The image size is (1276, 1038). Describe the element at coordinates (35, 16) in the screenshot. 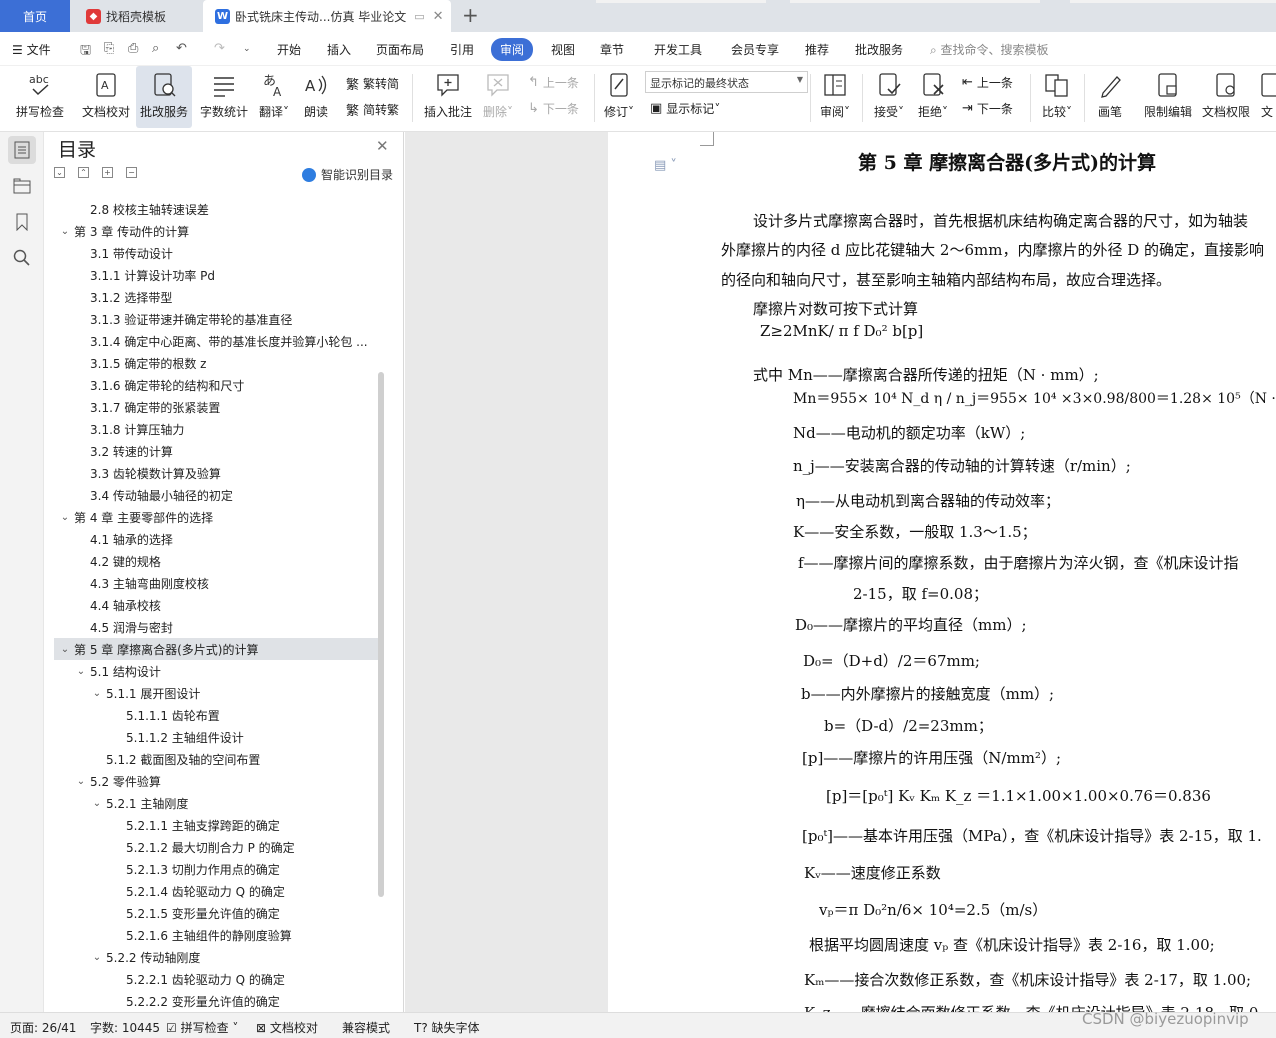

I see `tab-home: 首页` at that location.